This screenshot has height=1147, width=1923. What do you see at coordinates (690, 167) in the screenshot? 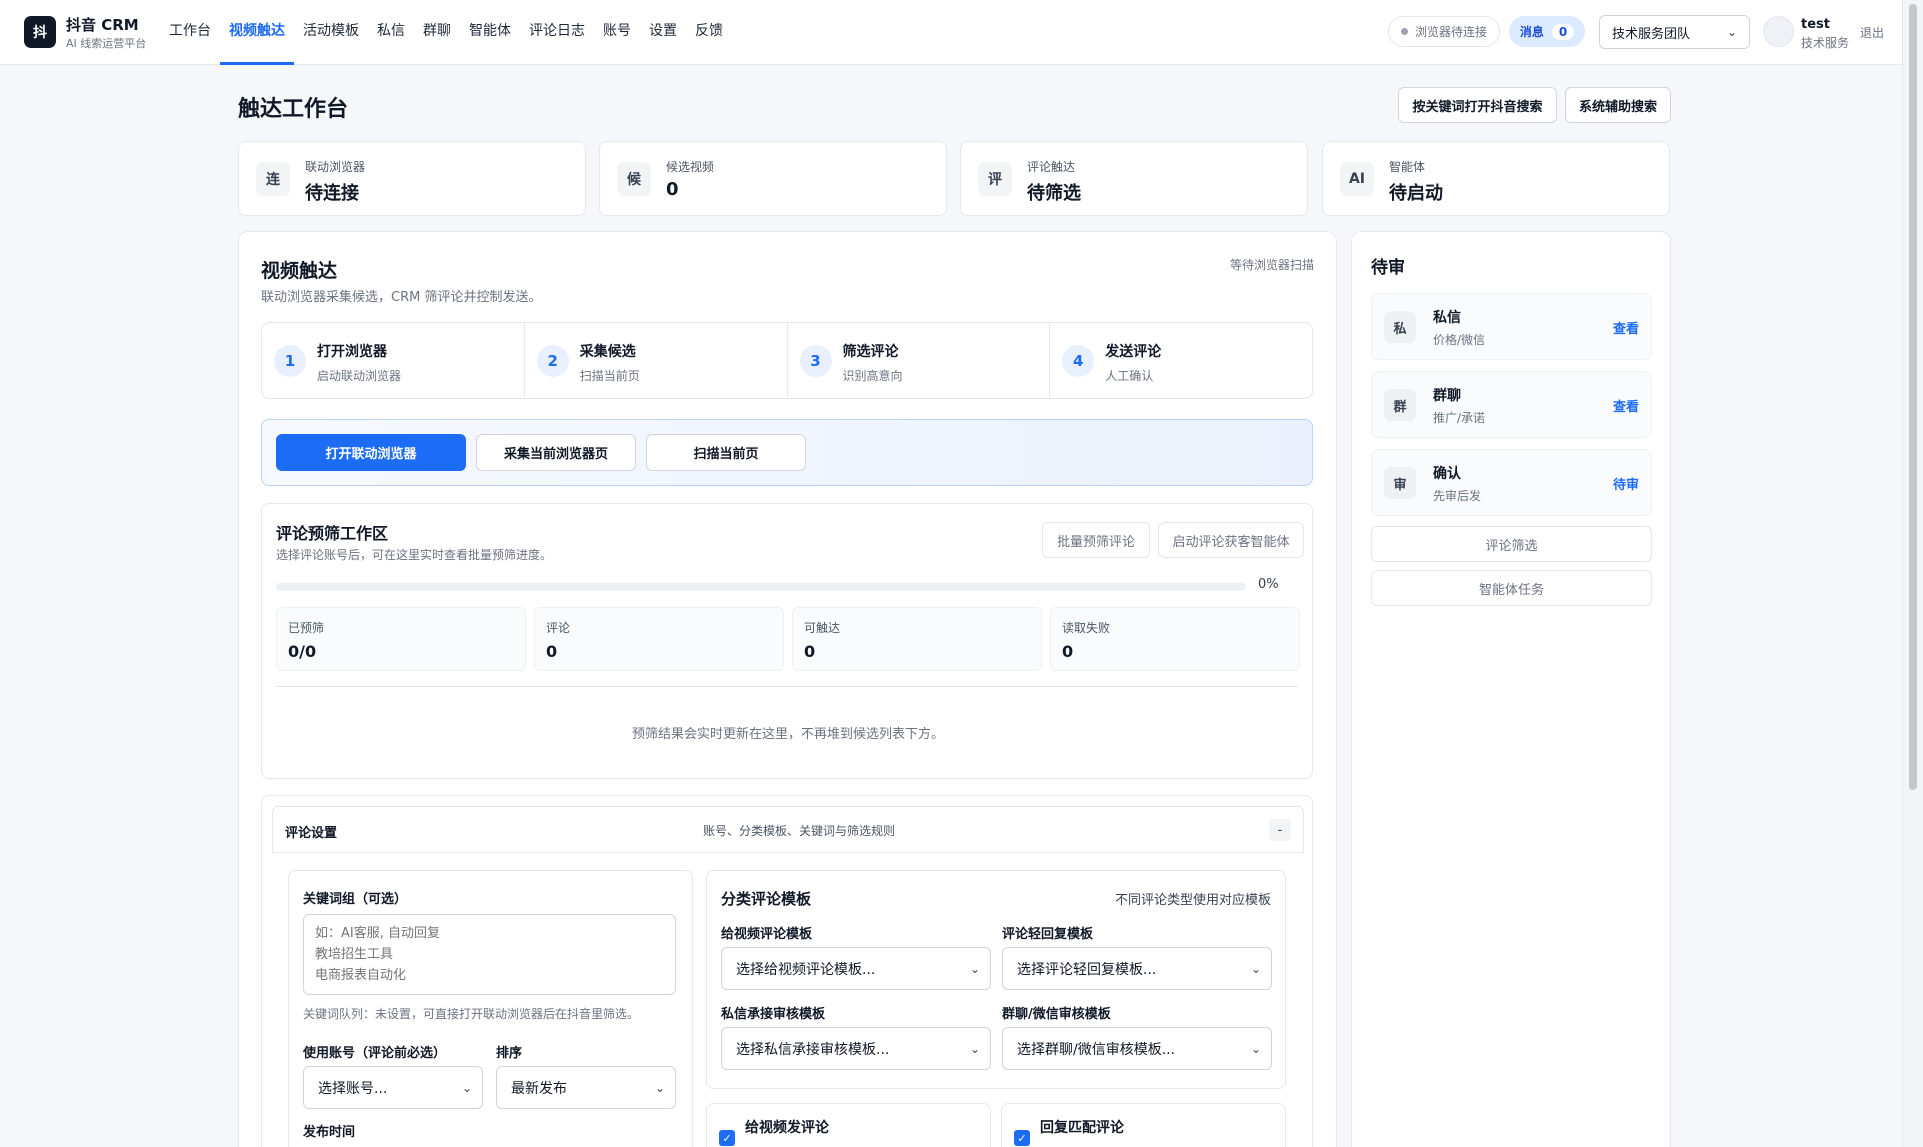
I see `stat-label: 候选视频` at bounding box center [690, 167].